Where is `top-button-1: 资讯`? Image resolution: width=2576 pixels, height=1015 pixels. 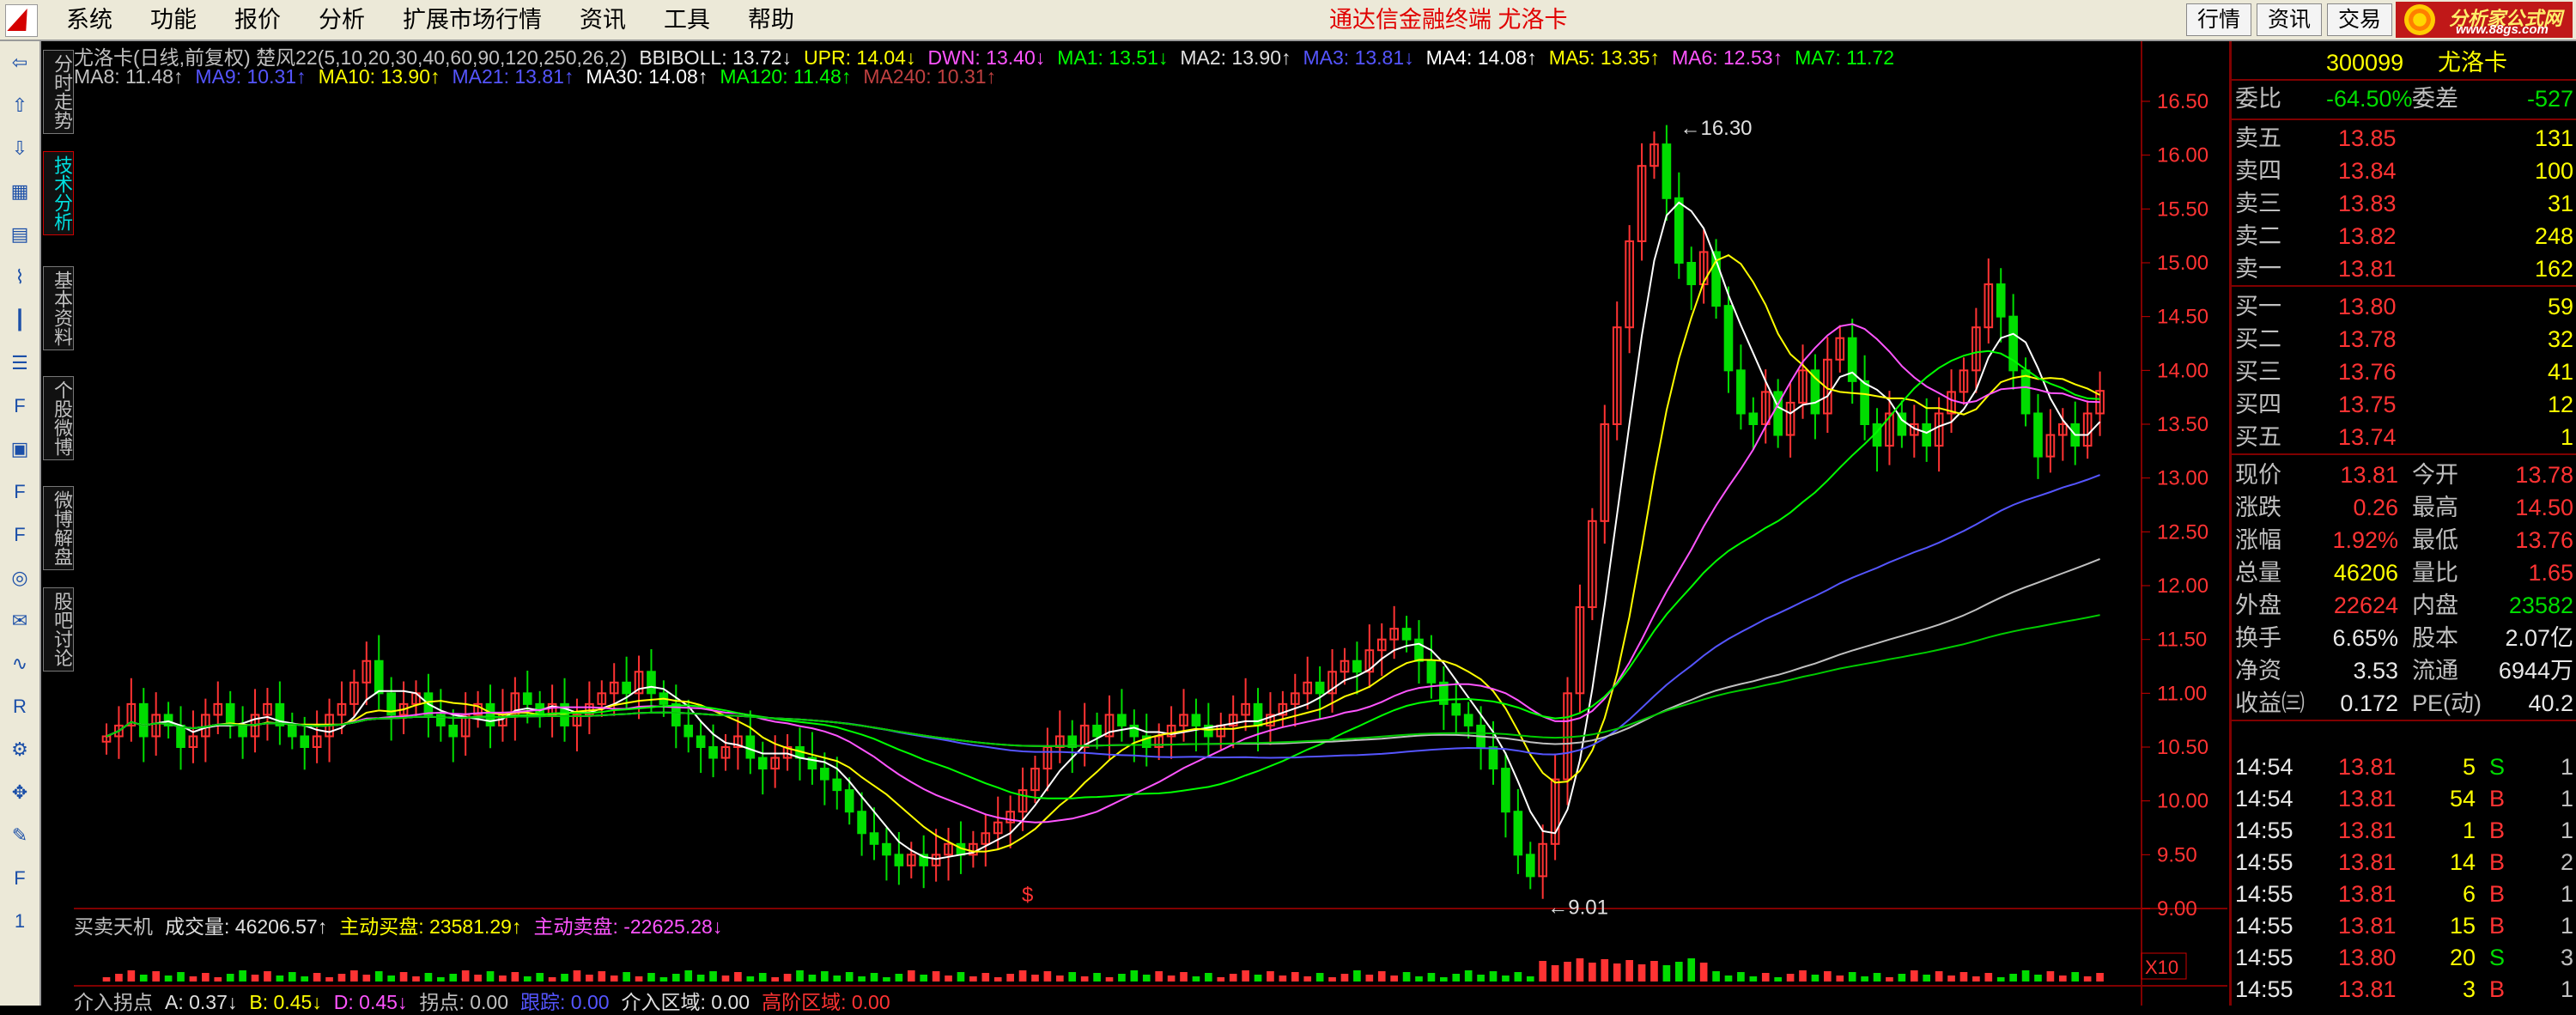
top-button-1: 资讯 is located at coordinates (2290, 19).